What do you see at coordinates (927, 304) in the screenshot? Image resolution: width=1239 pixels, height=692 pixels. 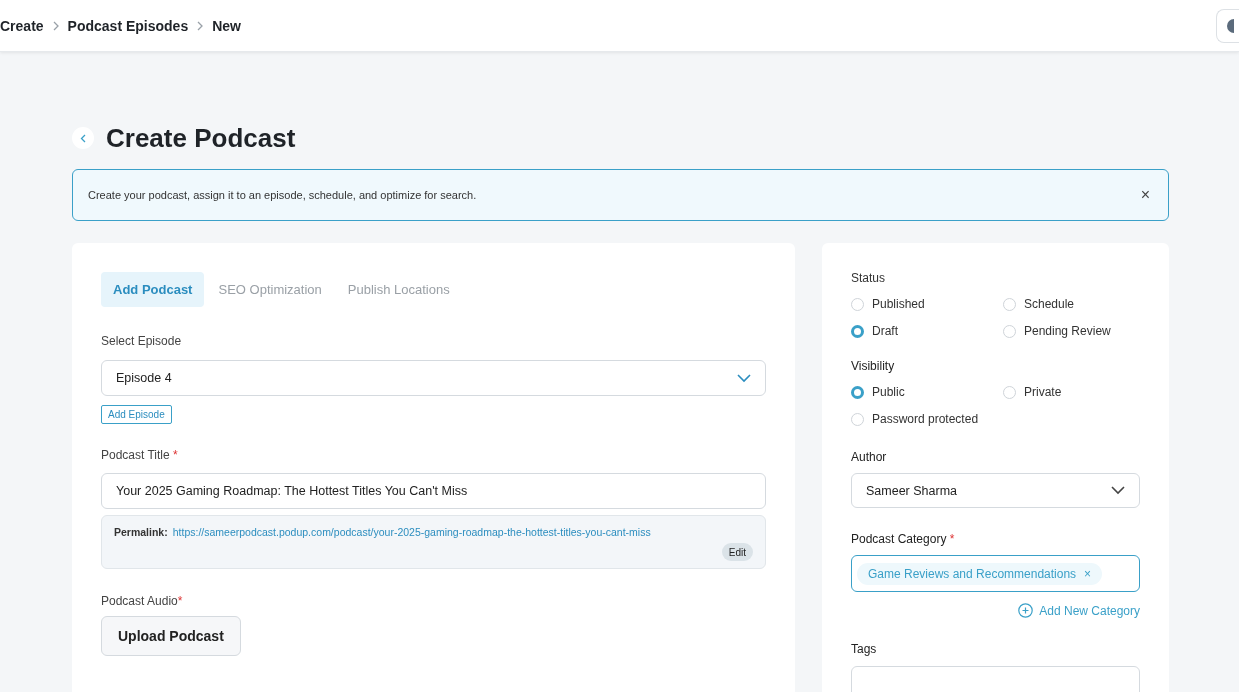 I see `radio-option: Published` at bounding box center [927, 304].